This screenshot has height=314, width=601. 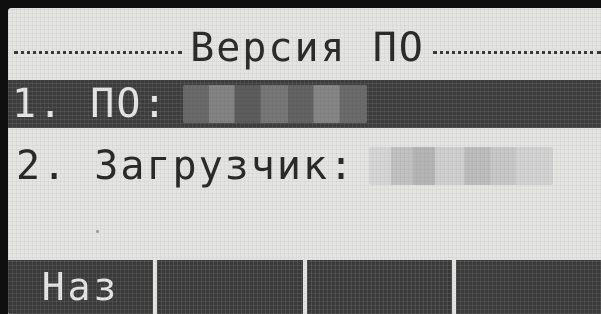 What do you see at coordinates (379, 287) in the screenshot?
I see `softkey-3-button` at bounding box center [379, 287].